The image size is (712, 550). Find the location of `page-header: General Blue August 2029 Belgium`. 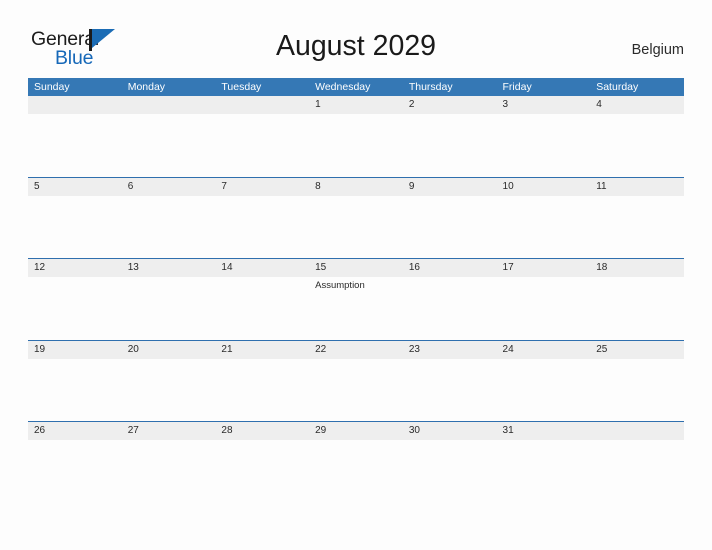

page-header: General Blue August 2029 Belgium is located at coordinates (356, 39).